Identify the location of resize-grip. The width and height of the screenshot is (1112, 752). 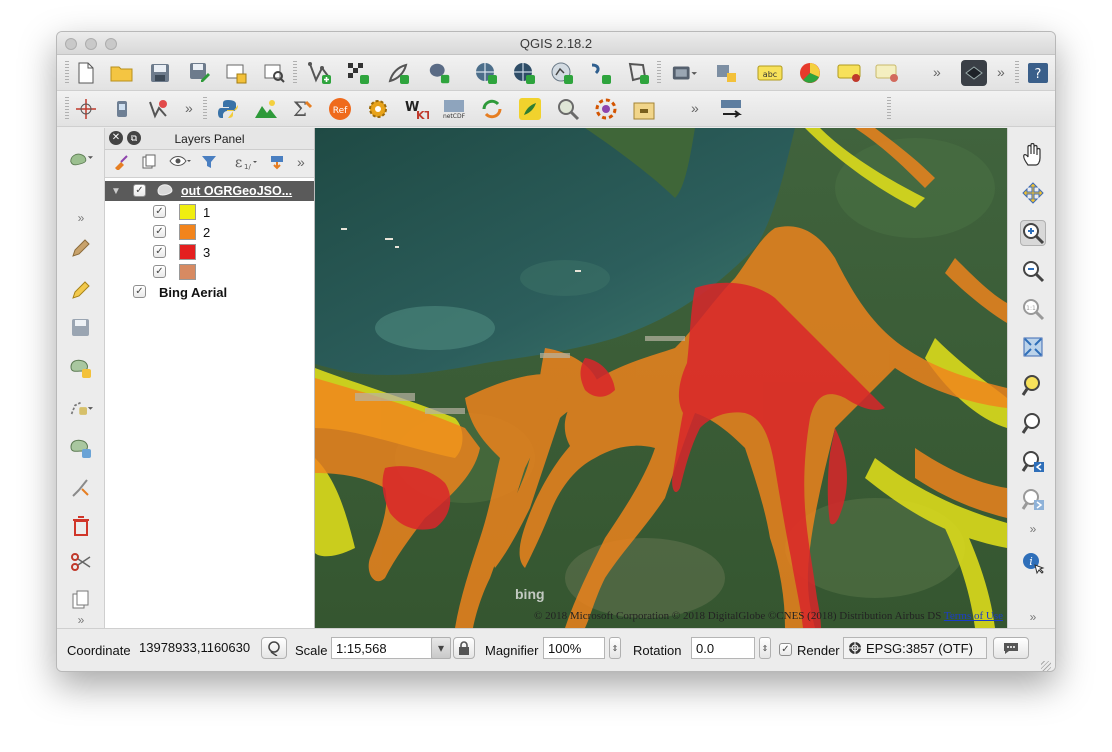
(1046, 666).